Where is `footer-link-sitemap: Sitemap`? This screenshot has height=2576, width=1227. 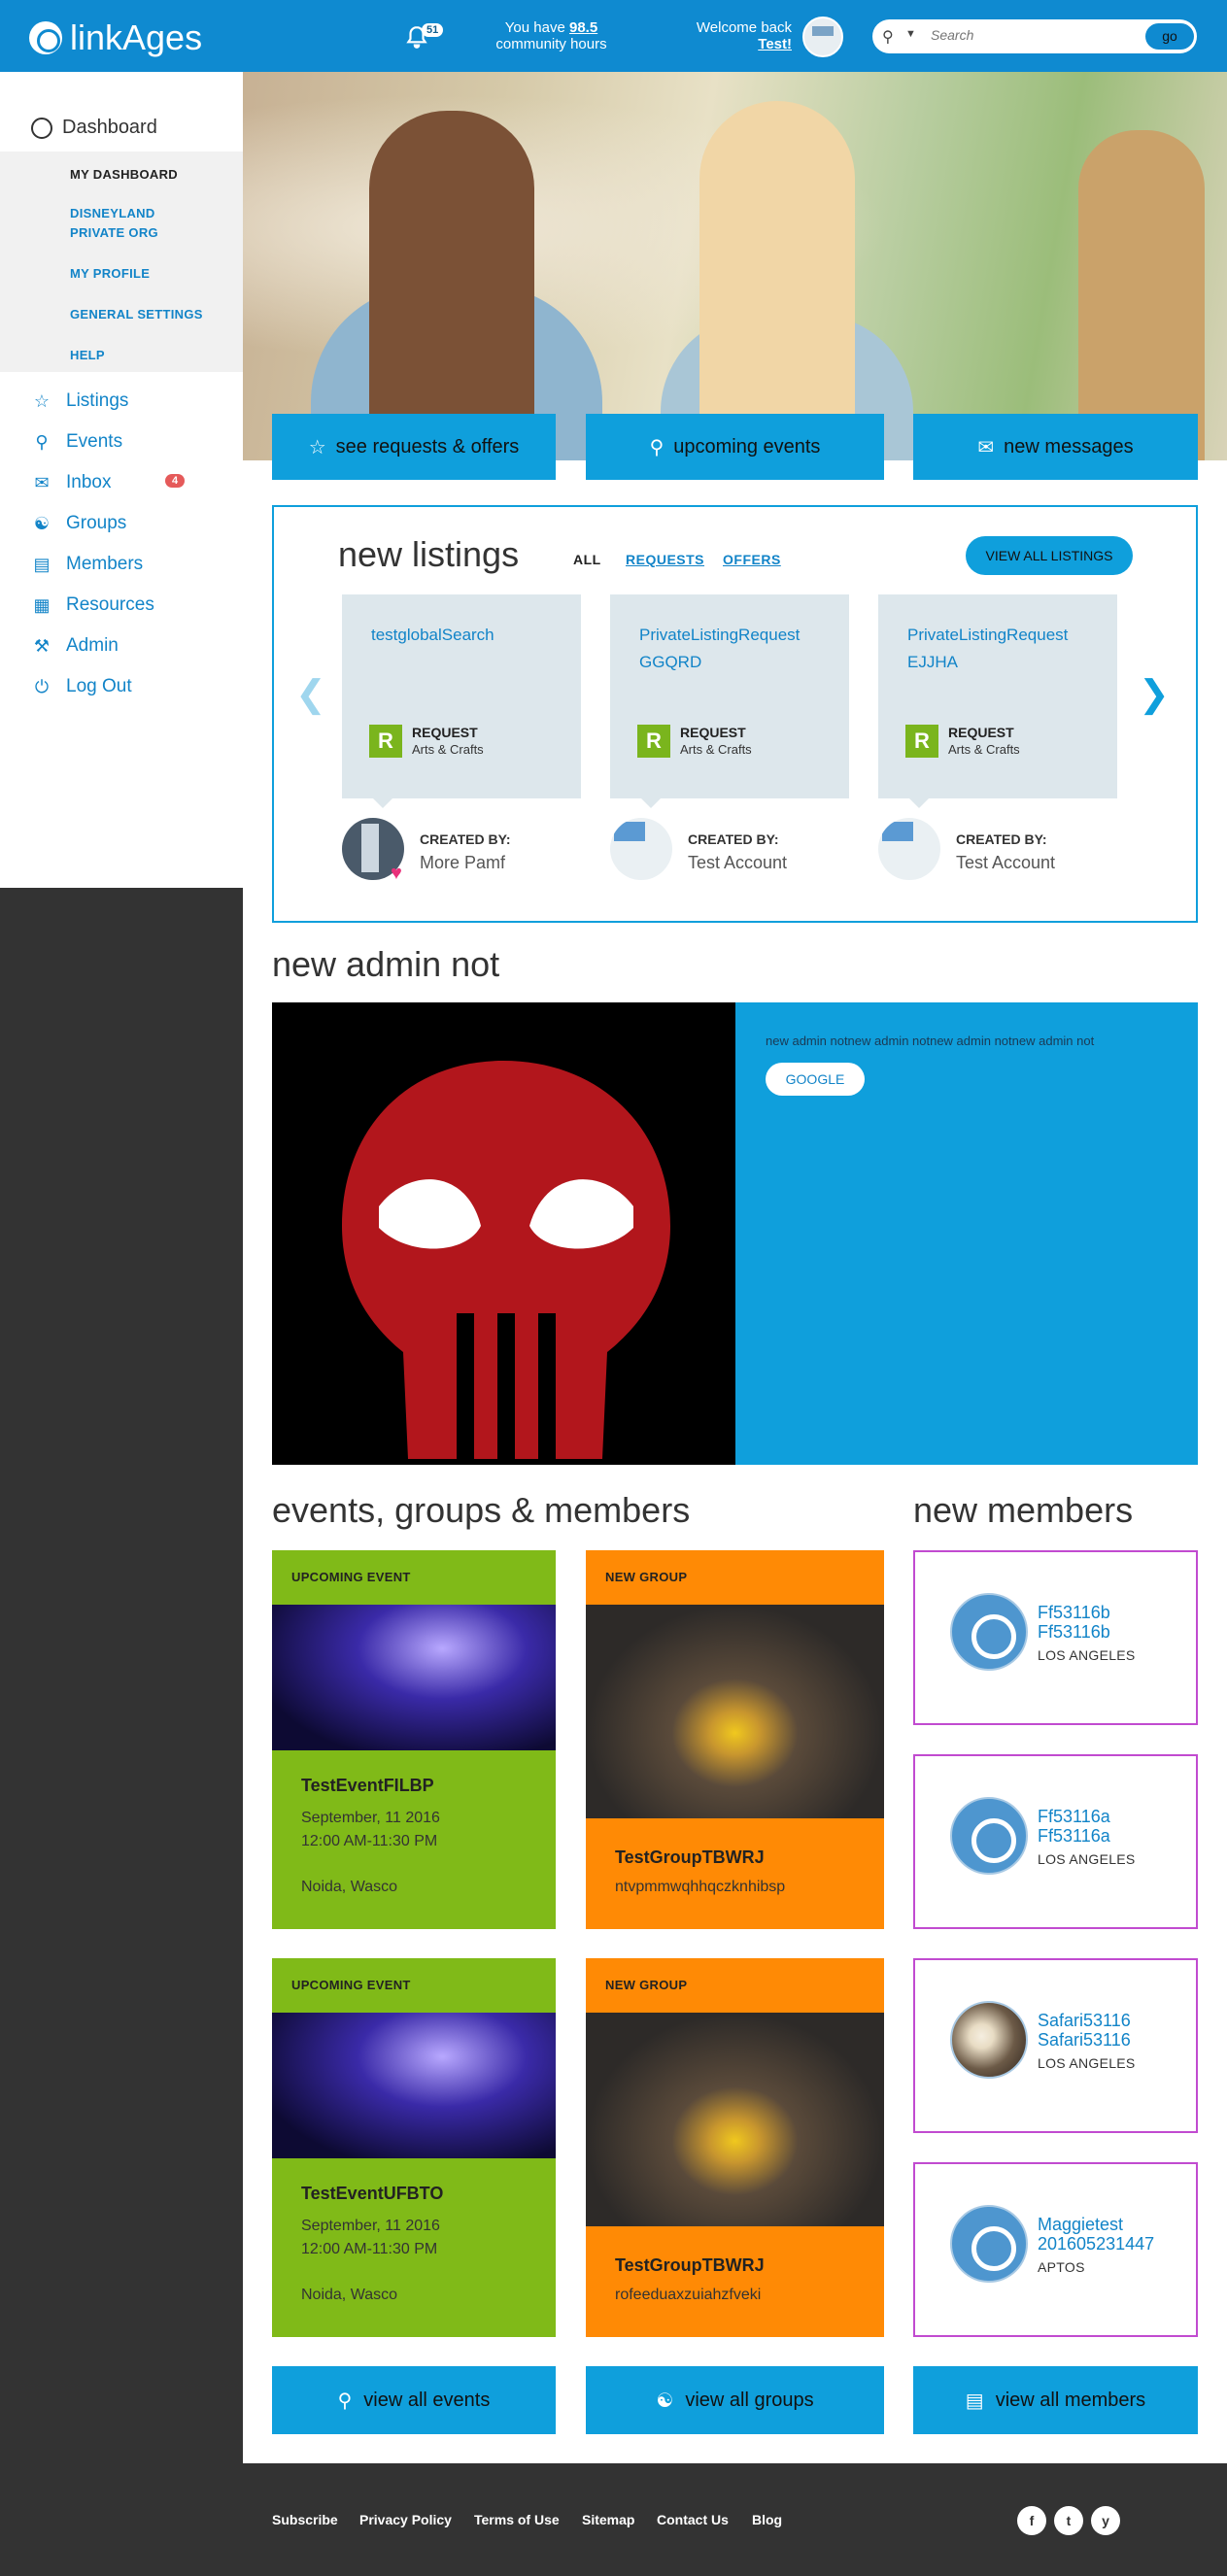 footer-link-sitemap: Sitemap is located at coordinates (608, 2519).